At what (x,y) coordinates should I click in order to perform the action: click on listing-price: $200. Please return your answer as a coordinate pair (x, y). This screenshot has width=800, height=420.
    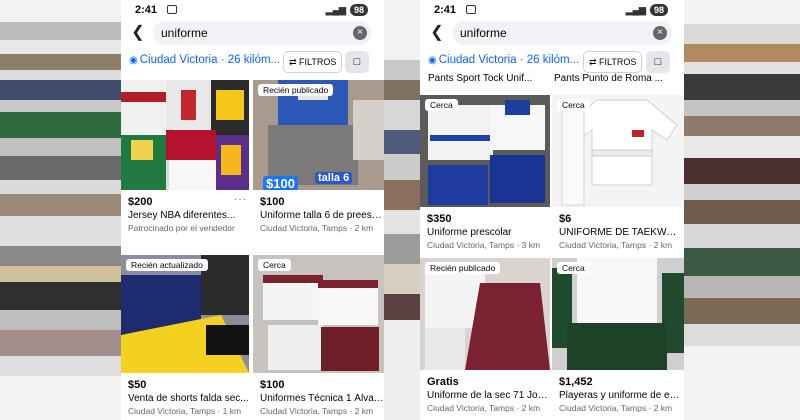
    Looking at the image, I should click on (140, 202).